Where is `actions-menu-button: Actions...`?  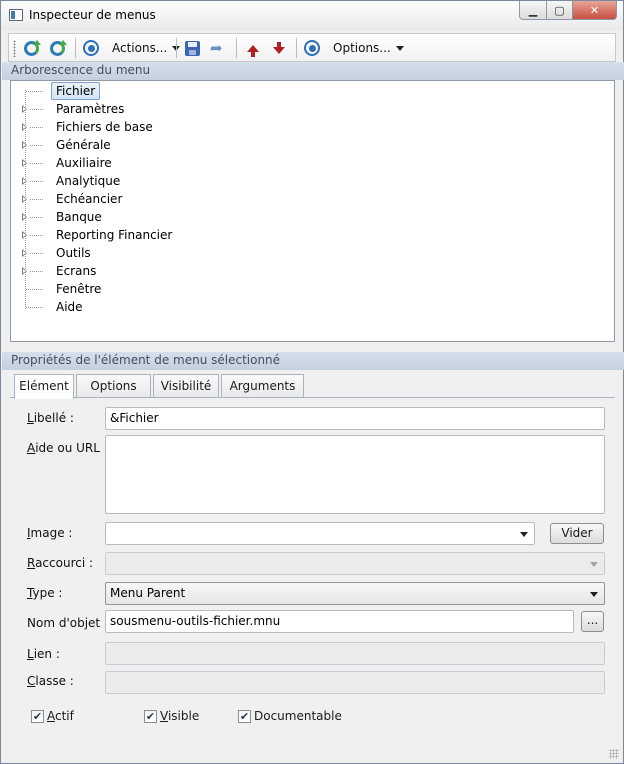
actions-menu-button: Actions... is located at coordinates (132, 48).